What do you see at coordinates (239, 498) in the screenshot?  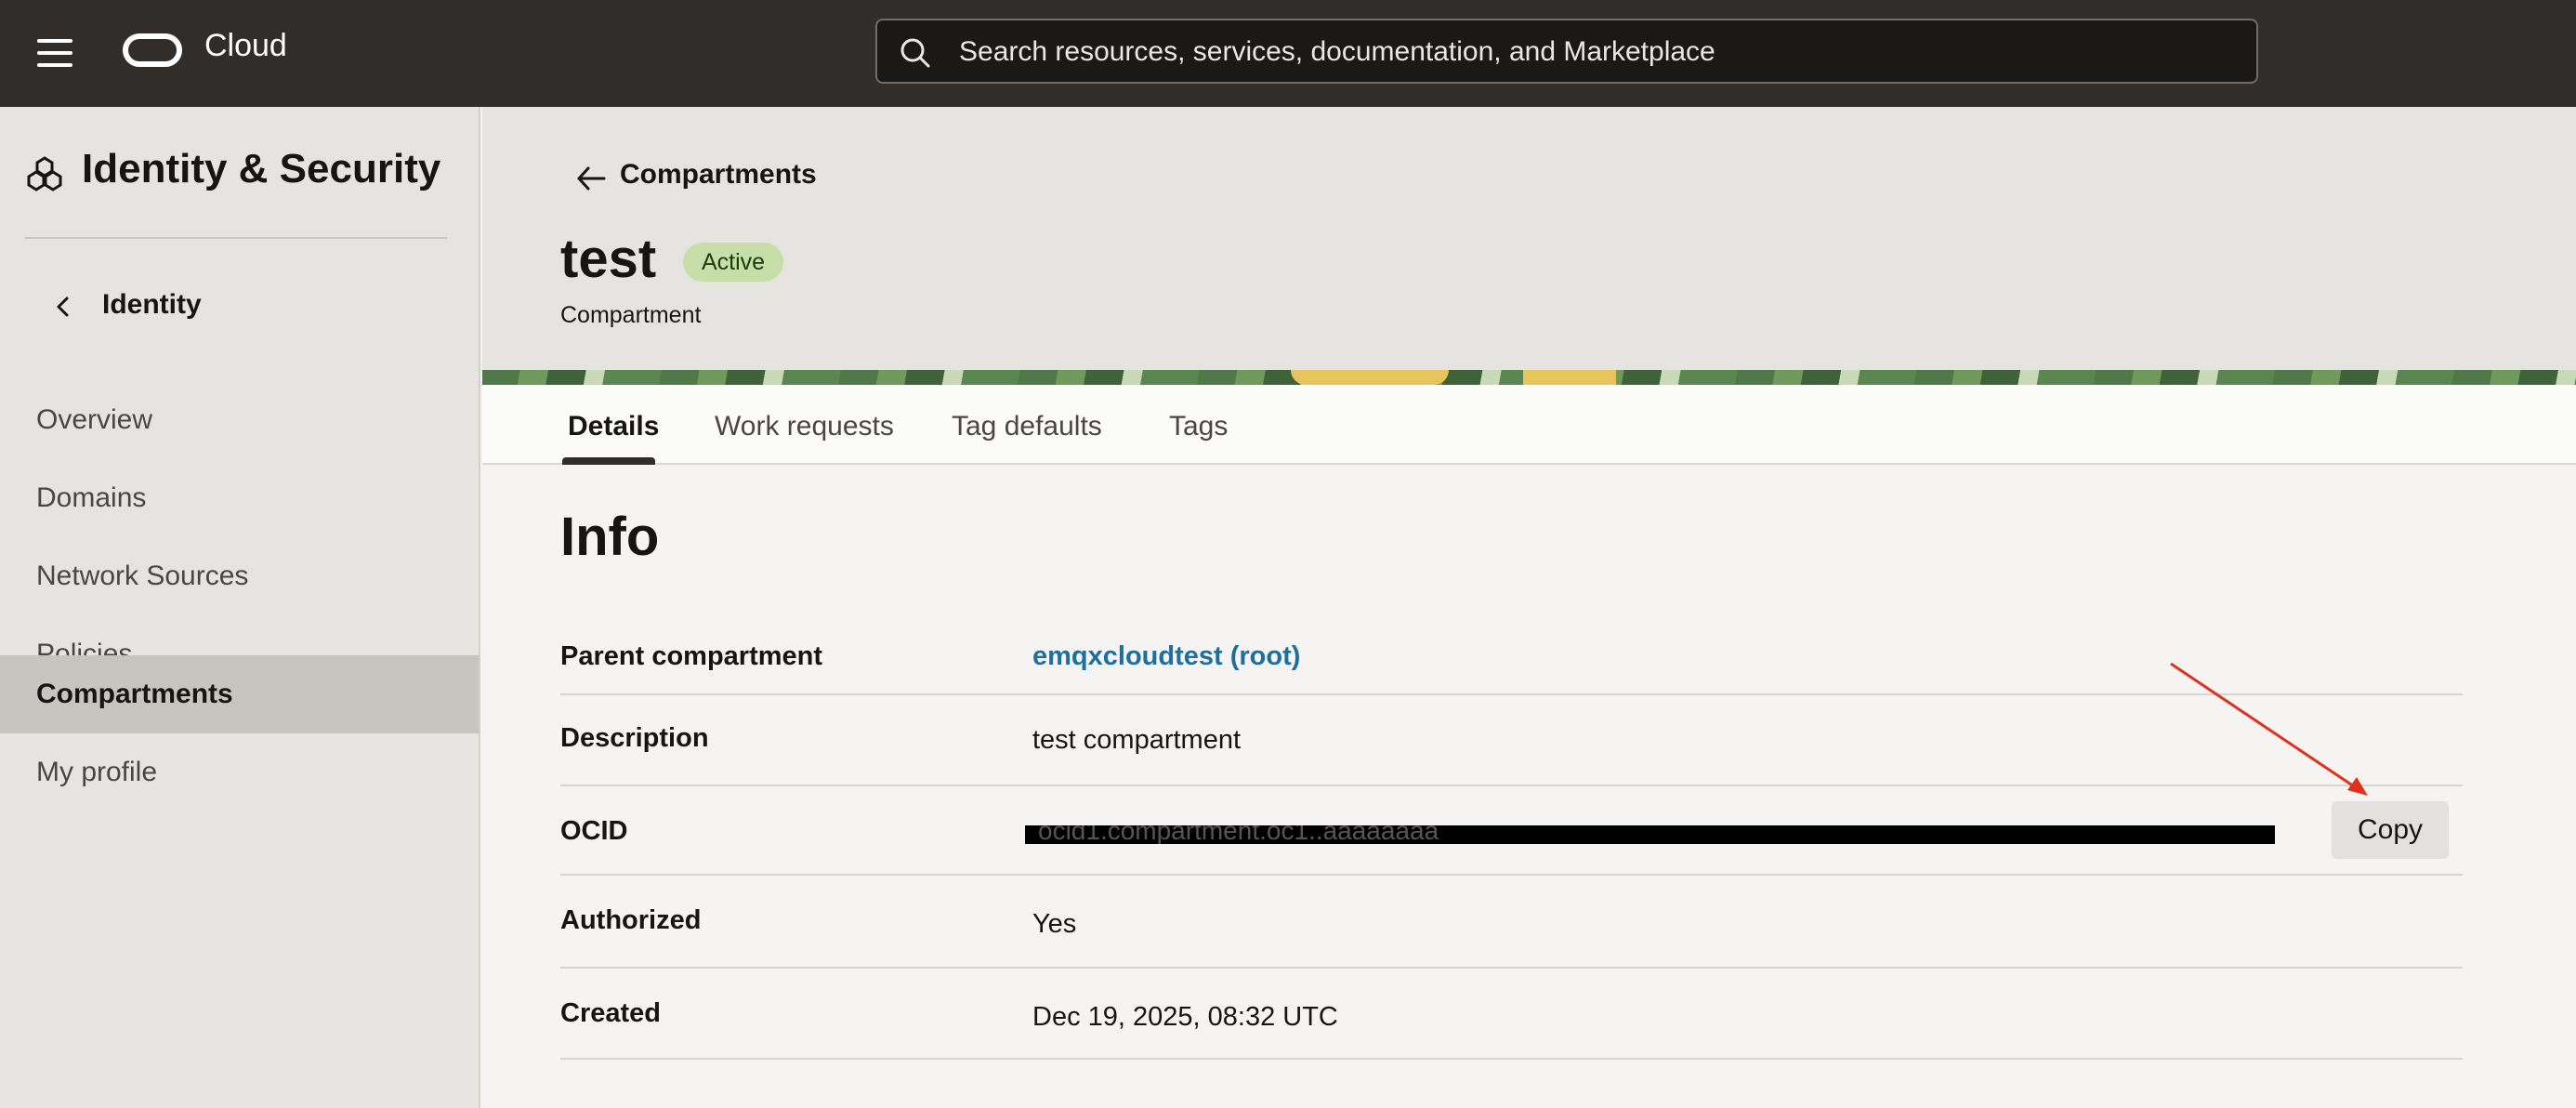 I see `sidebar-item-domains: Domains` at bounding box center [239, 498].